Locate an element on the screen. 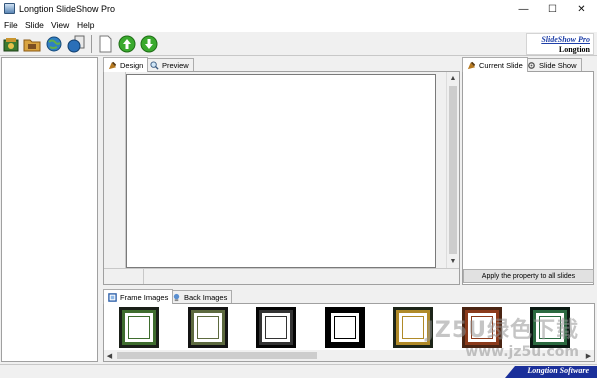  status-bar: Longtion Software is located at coordinates (298, 371).